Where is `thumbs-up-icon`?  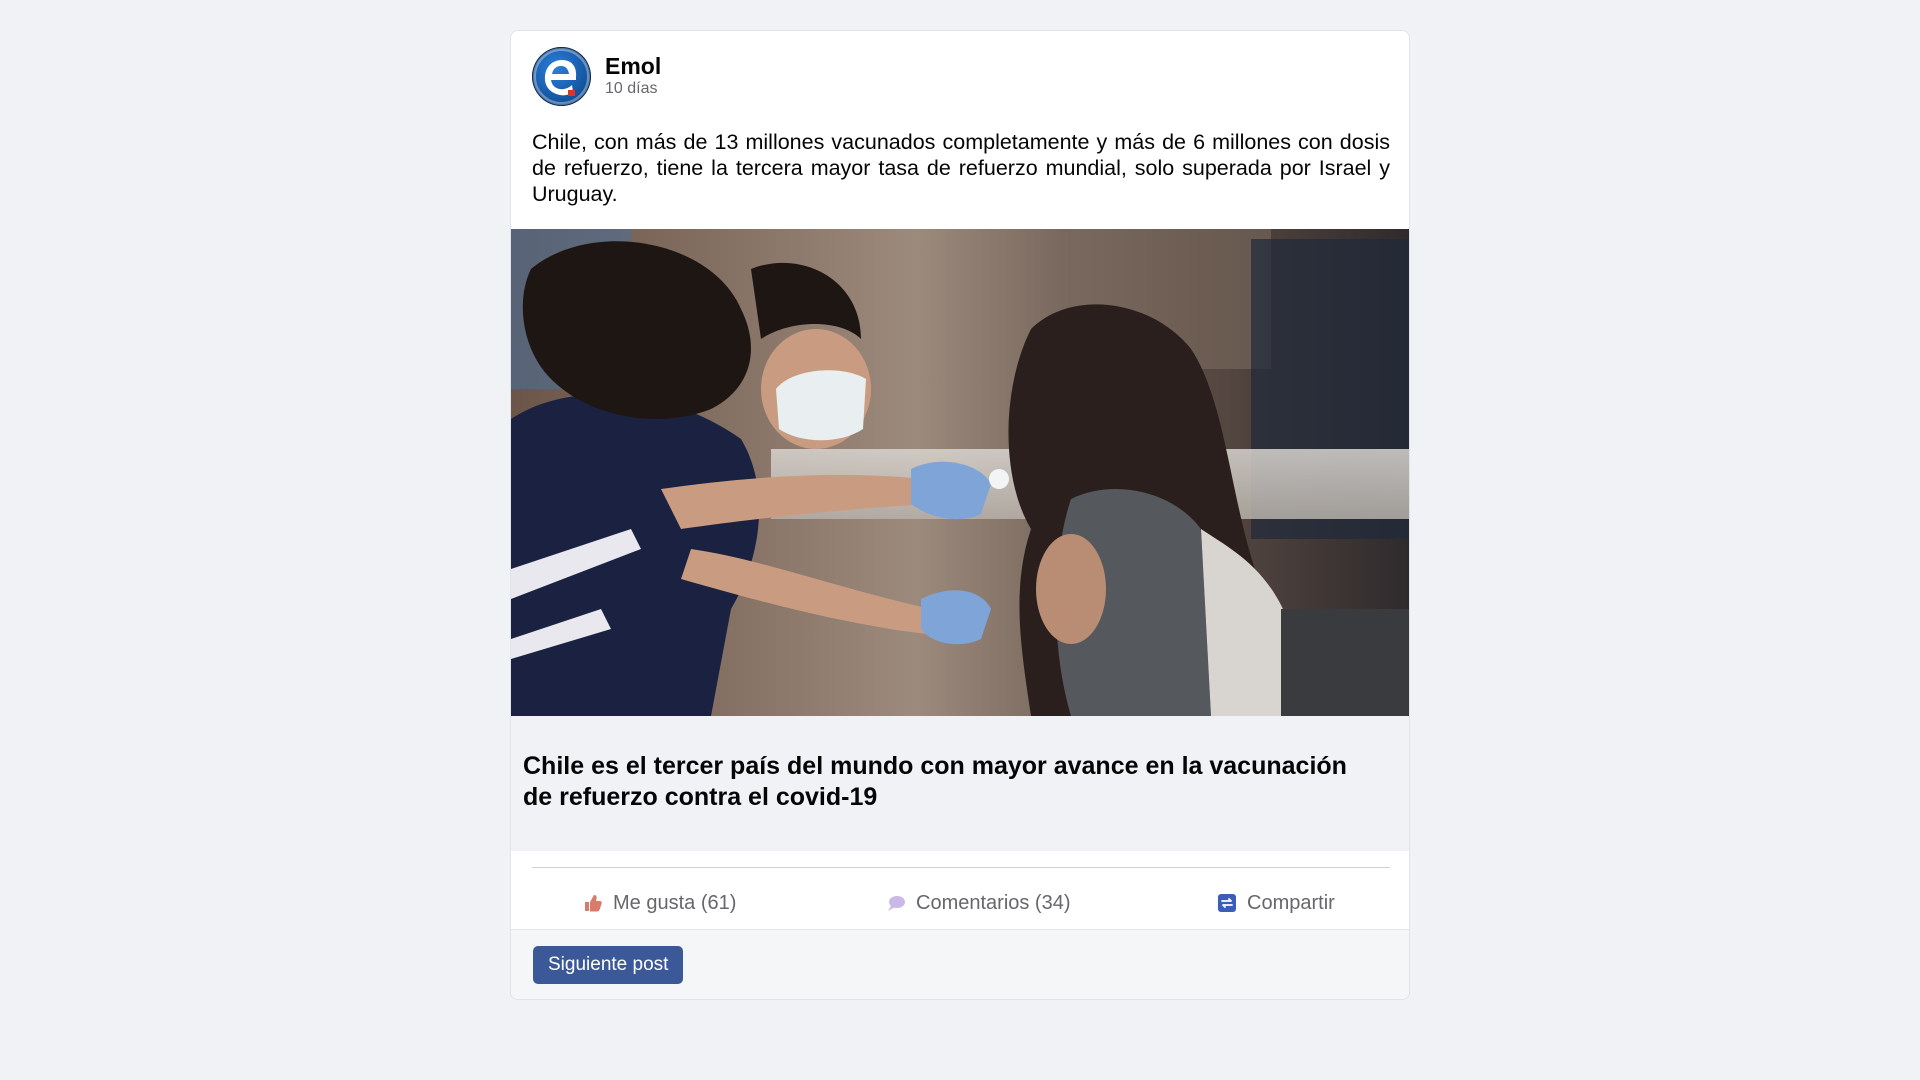
thumbs-up-icon is located at coordinates (593, 903).